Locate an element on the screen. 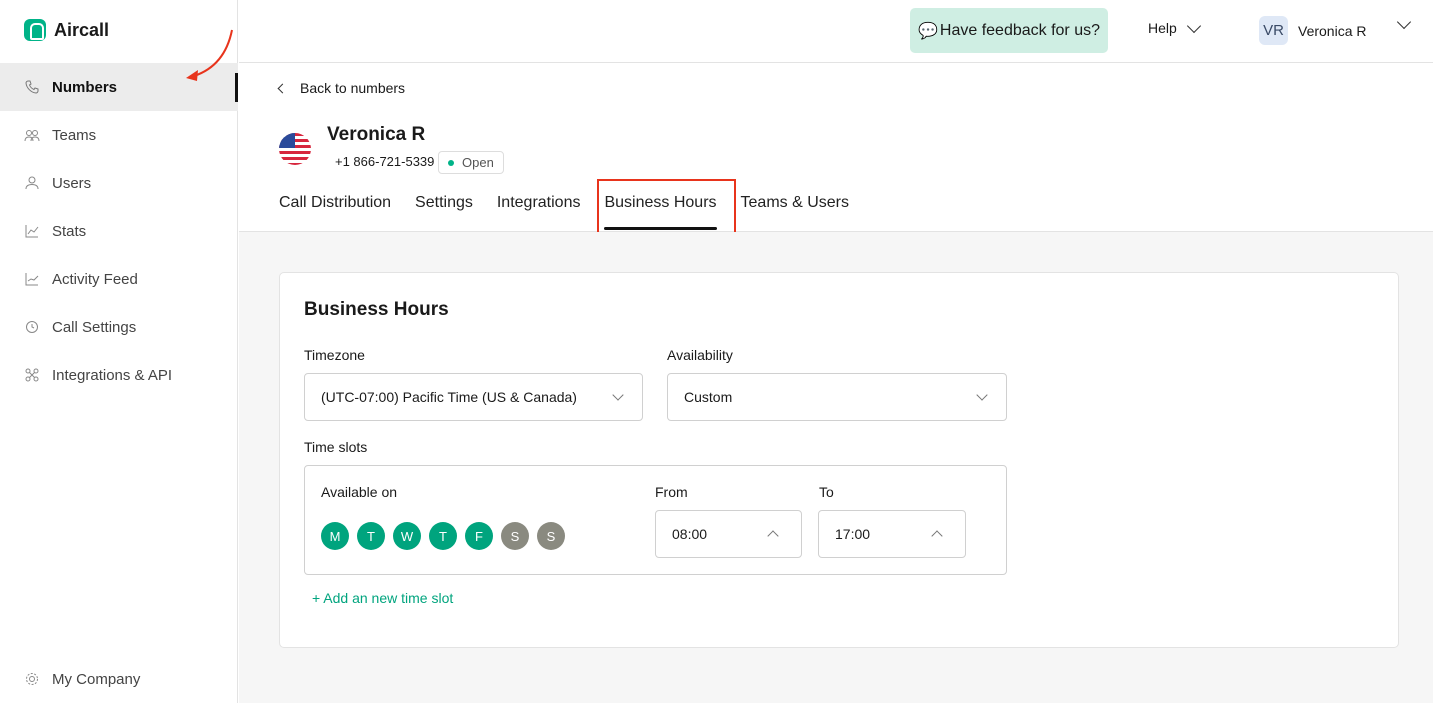 This screenshot has height=703, width=1433. add-time-slot-link: + Add an new time slot is located at coordinates (382, 598).